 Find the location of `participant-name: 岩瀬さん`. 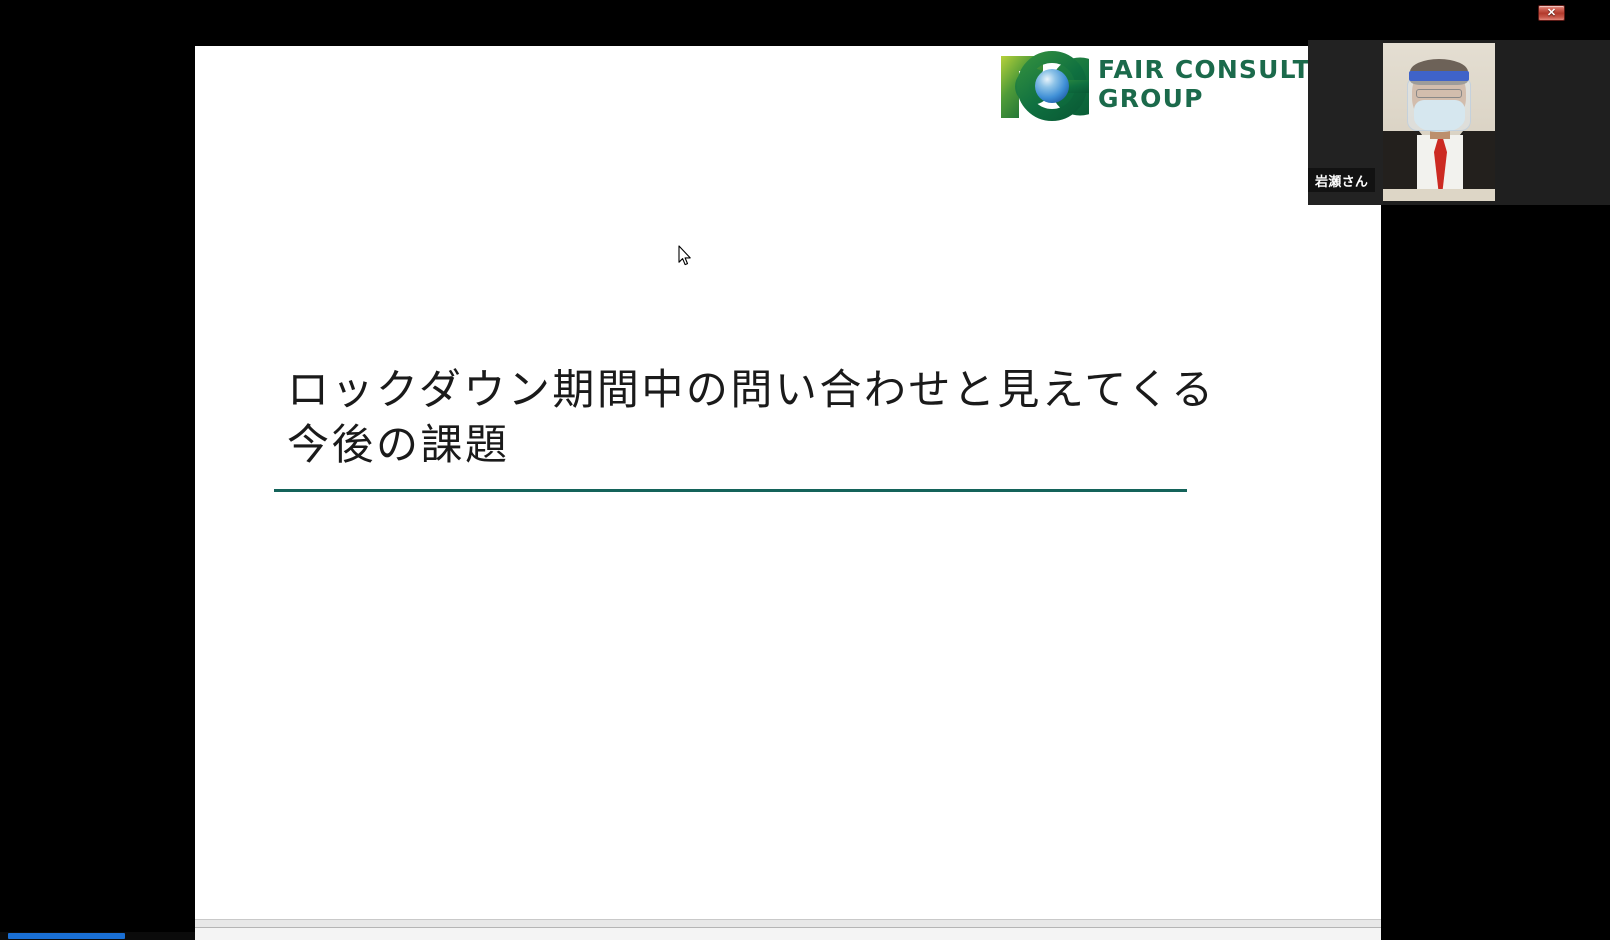

participant-name: 岩瀬さん is located at coordinates (1342, 182).